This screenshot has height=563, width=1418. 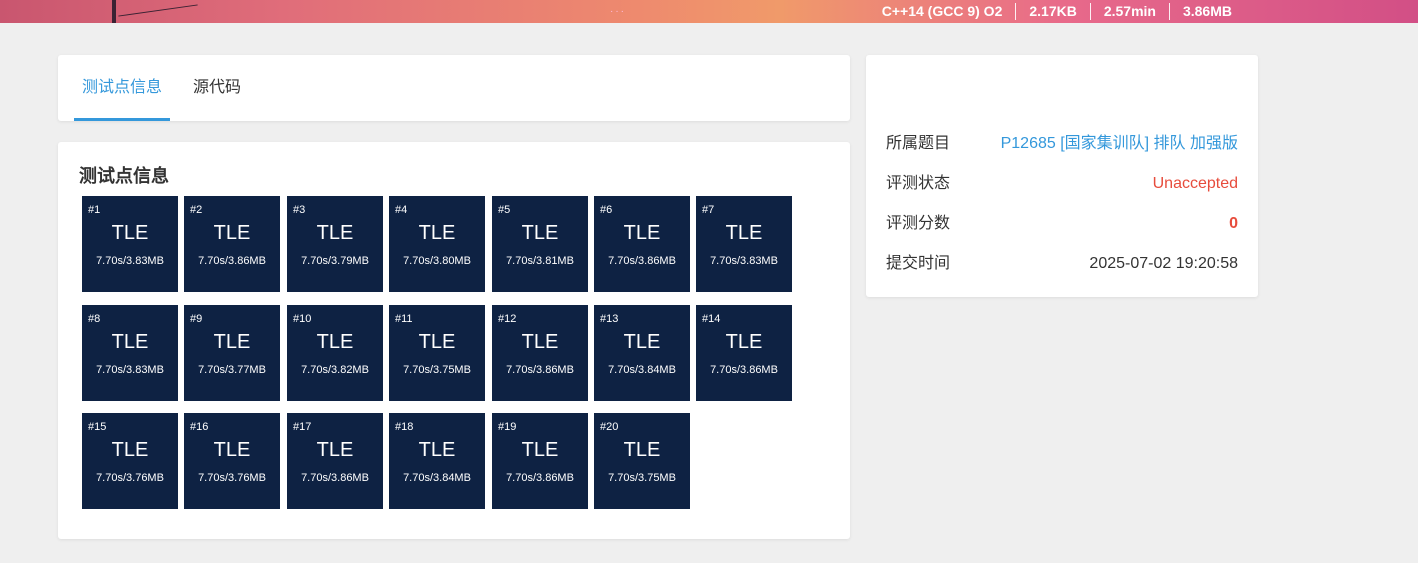 I want to click on testcase-id: #20, so click(x=609, y=427).